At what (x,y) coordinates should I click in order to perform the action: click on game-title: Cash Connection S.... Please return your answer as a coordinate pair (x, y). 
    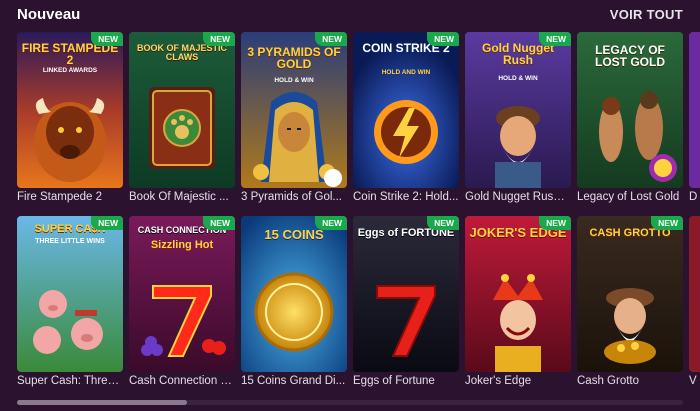
    Looking at the image, I should click on (182, 381).